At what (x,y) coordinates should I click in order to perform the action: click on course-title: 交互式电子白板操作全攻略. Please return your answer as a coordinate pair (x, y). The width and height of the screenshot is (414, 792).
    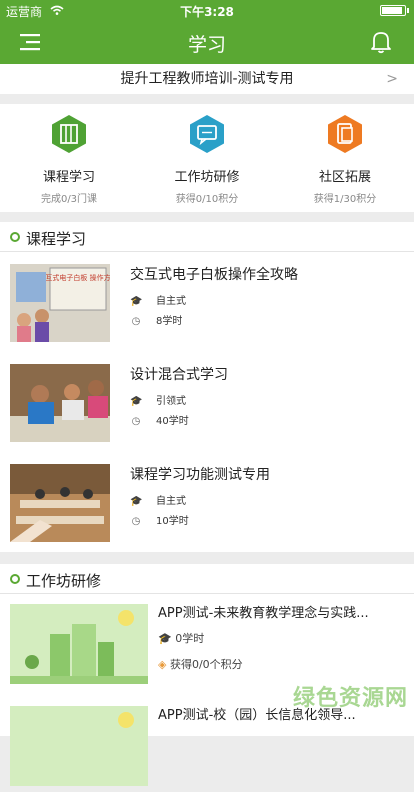
    Looking at the image, I should click on (214, 275).